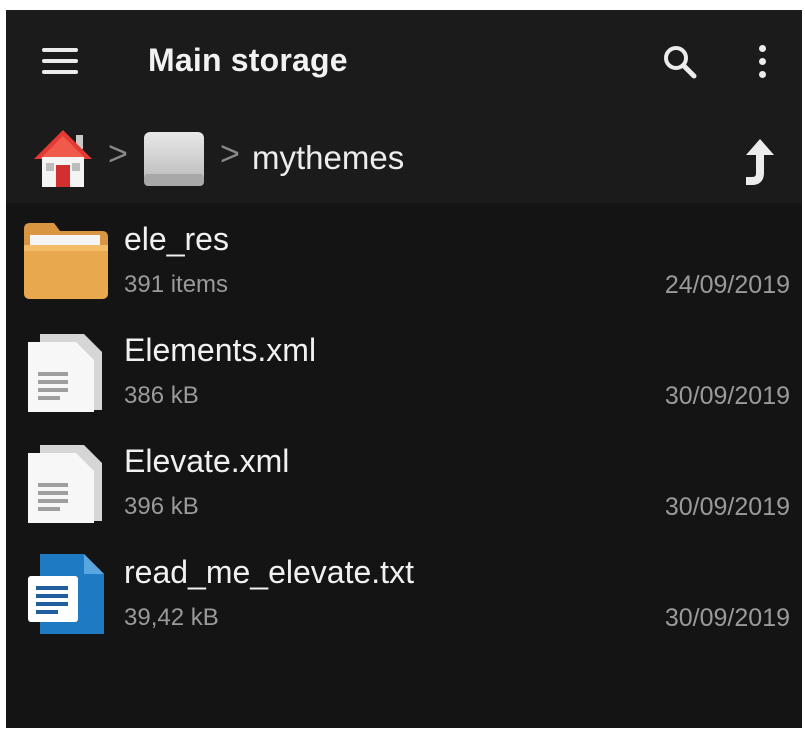 Image resolution: width=805 pixels, height=731 pixels. What do you see at coordinates (328, 158) in the screenshot?
I see `breadcrumb-current-folder: mythemes` at bounding box center [328, 158].